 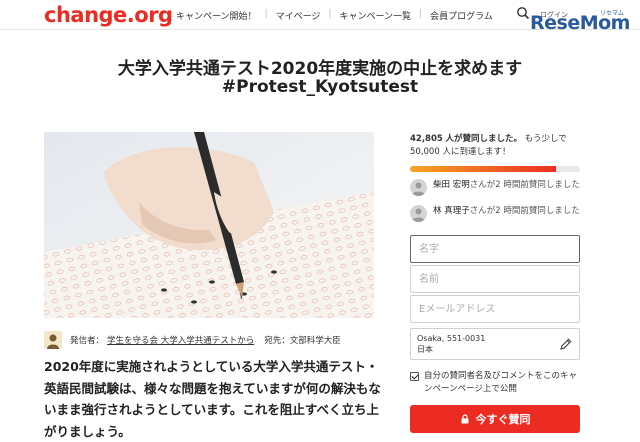 I want to click on nav-my-page: マイページ, so click(x=298, y=15).